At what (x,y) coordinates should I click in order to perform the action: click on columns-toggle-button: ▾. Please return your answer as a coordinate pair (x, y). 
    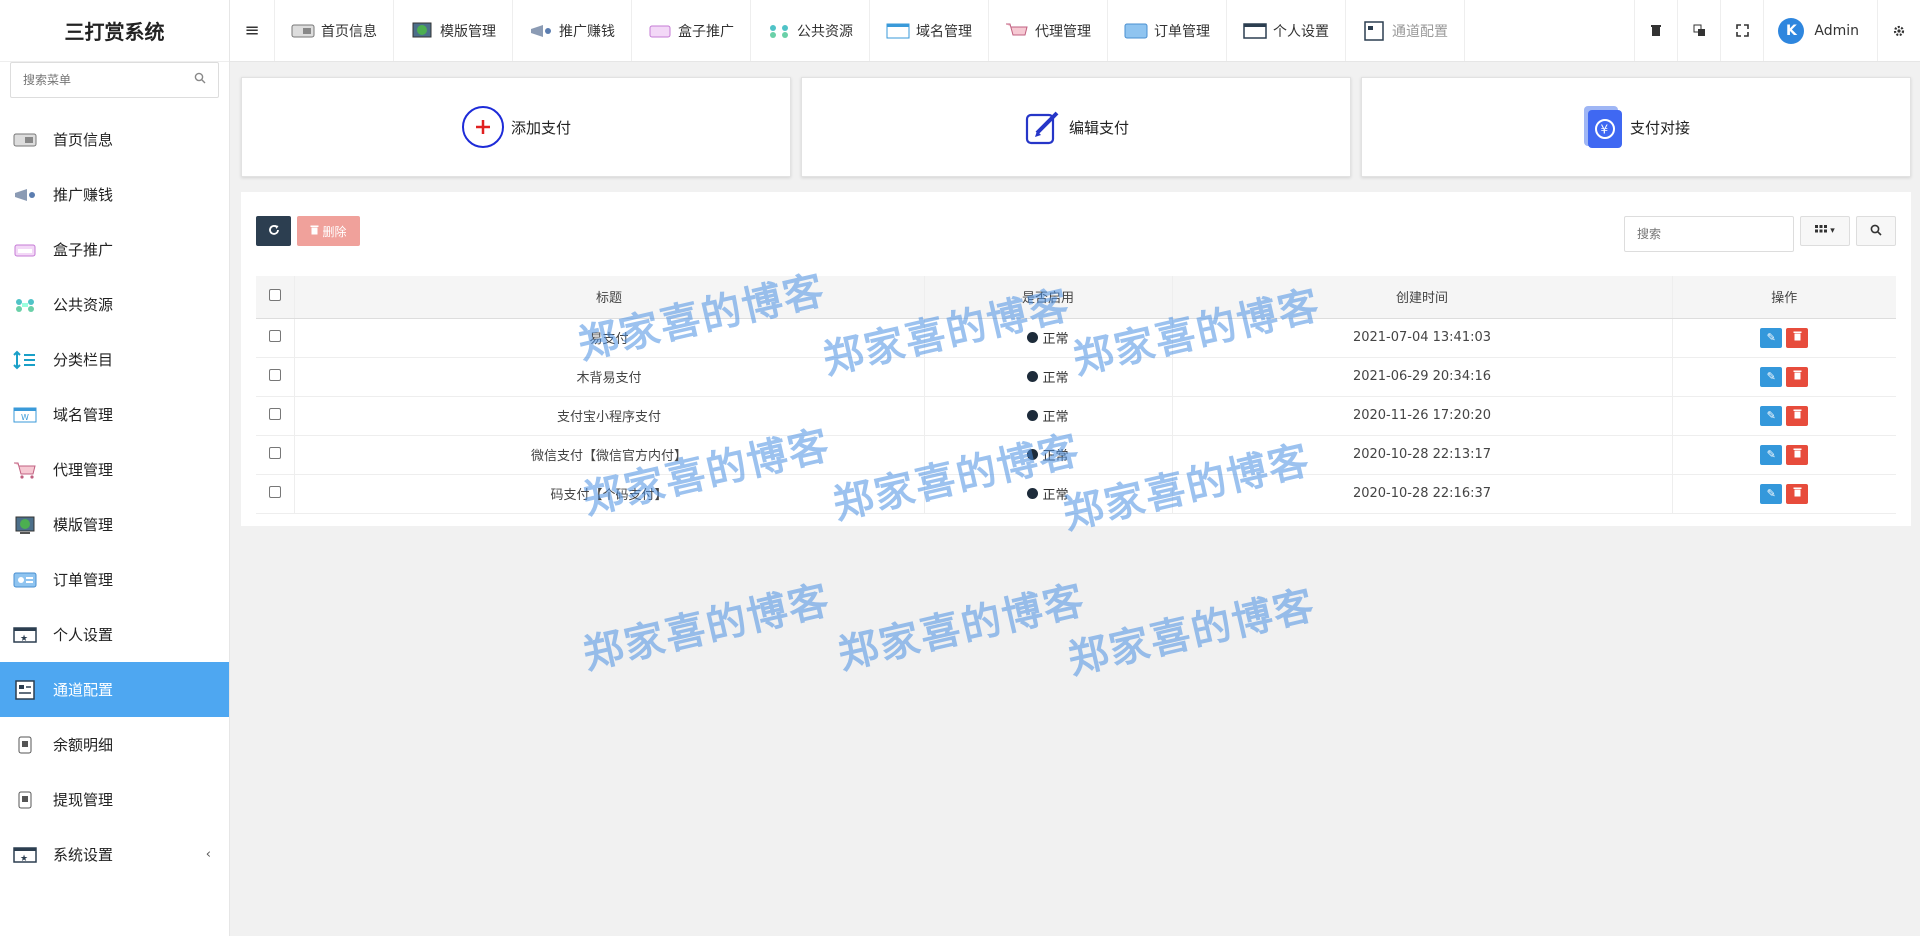
    Looking at the image, I should click on (1825, 231).